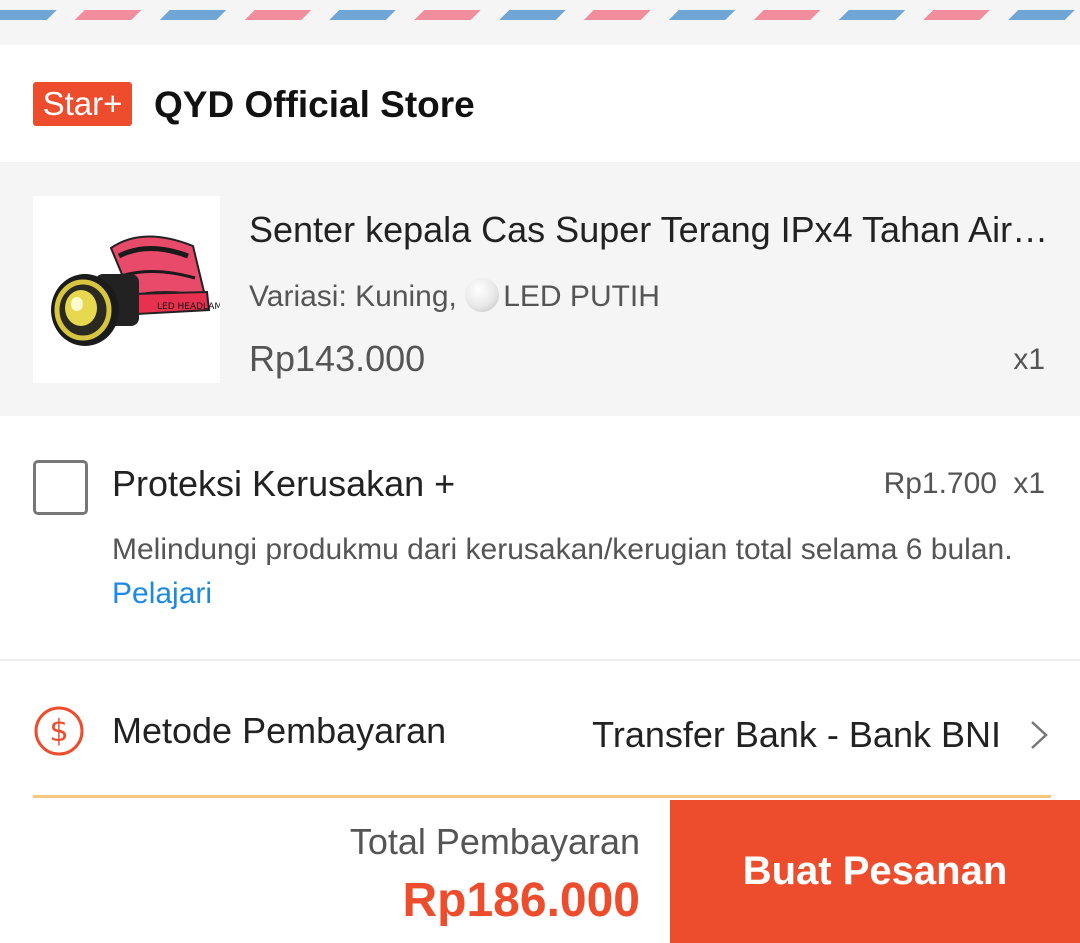 Image resolution: width=1080 pixels, height=943 pixels. Describe the element at coordinates (1029, 359) in the screenshot. I see `product-quantity: x1` at that location.